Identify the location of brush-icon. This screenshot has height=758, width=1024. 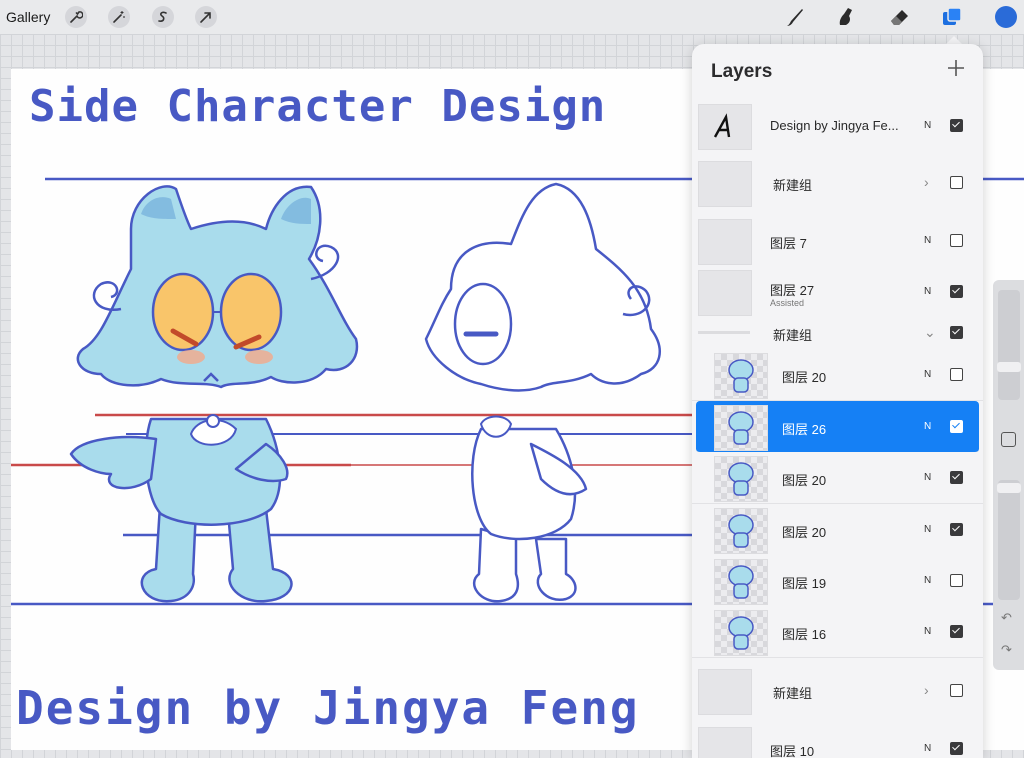
(795, 17).